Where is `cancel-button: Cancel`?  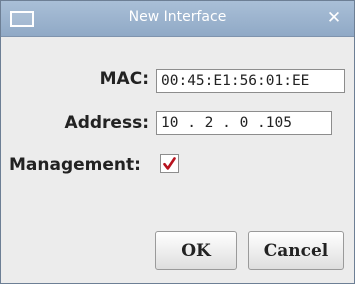 cancel-button: Cancel is located at coordinates (296, 250).